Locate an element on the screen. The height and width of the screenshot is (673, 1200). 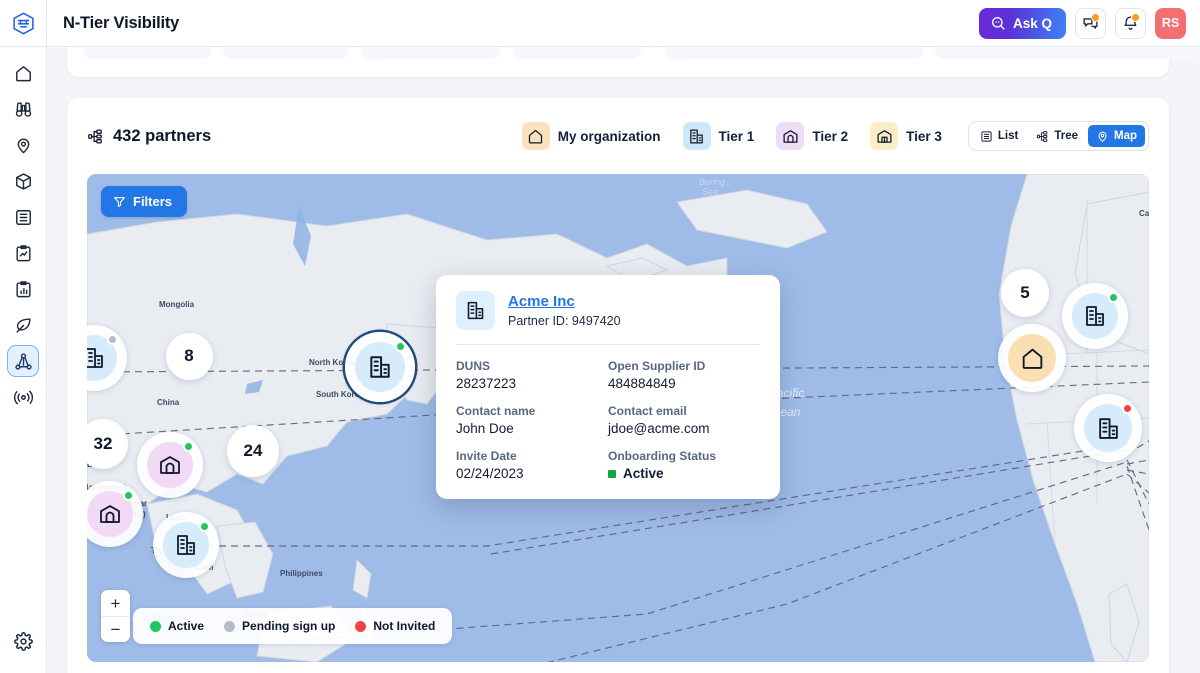
popup-field-value: Active is located at coordinates (684, 473).